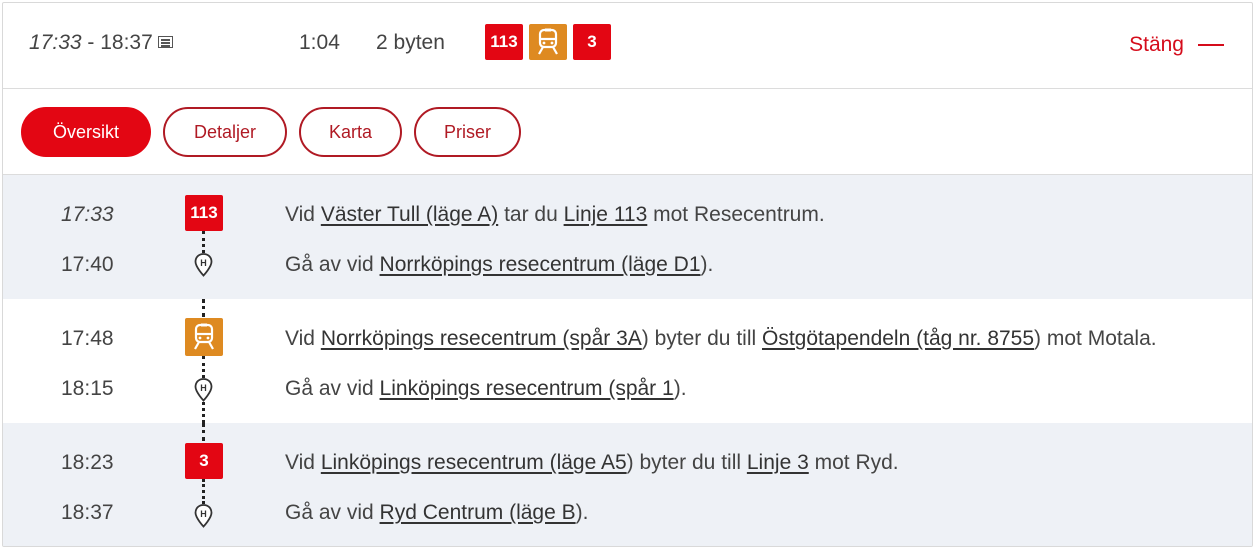 The image size is (1257, 550). What do you see at coordinates (87, 338) in the screenshot?
I see `leg-depart-time: 17:48` at bounding box center [87, 338].